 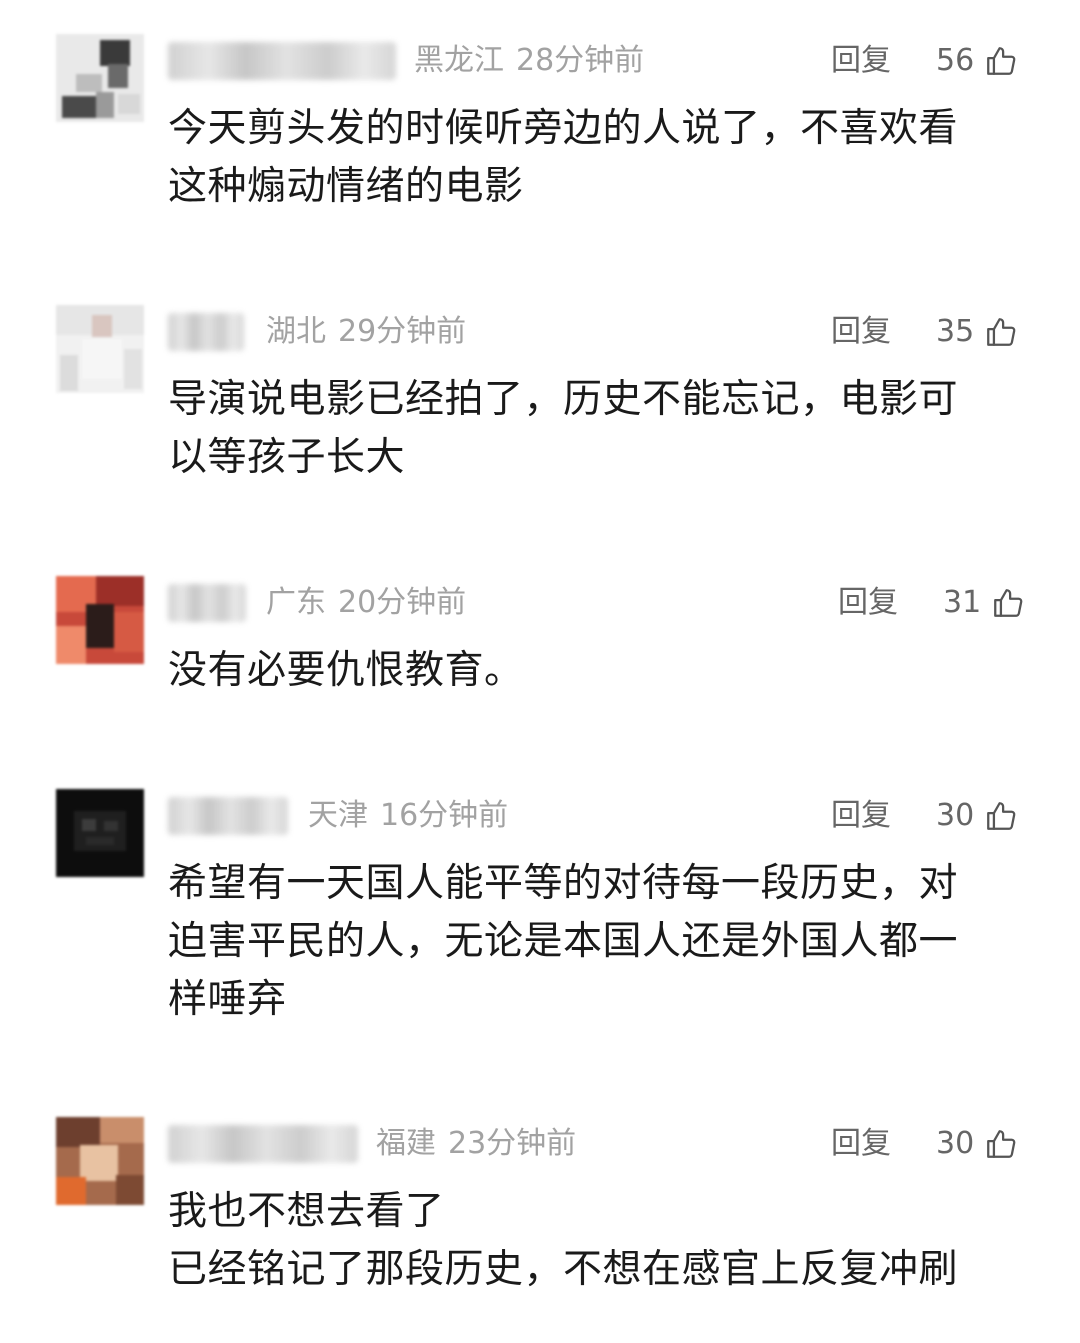 What do you see at coordinates (306, 1211) in the screenshot?
I see `comment-line: 我也不想去看了` at bounding box center [306, 1211].